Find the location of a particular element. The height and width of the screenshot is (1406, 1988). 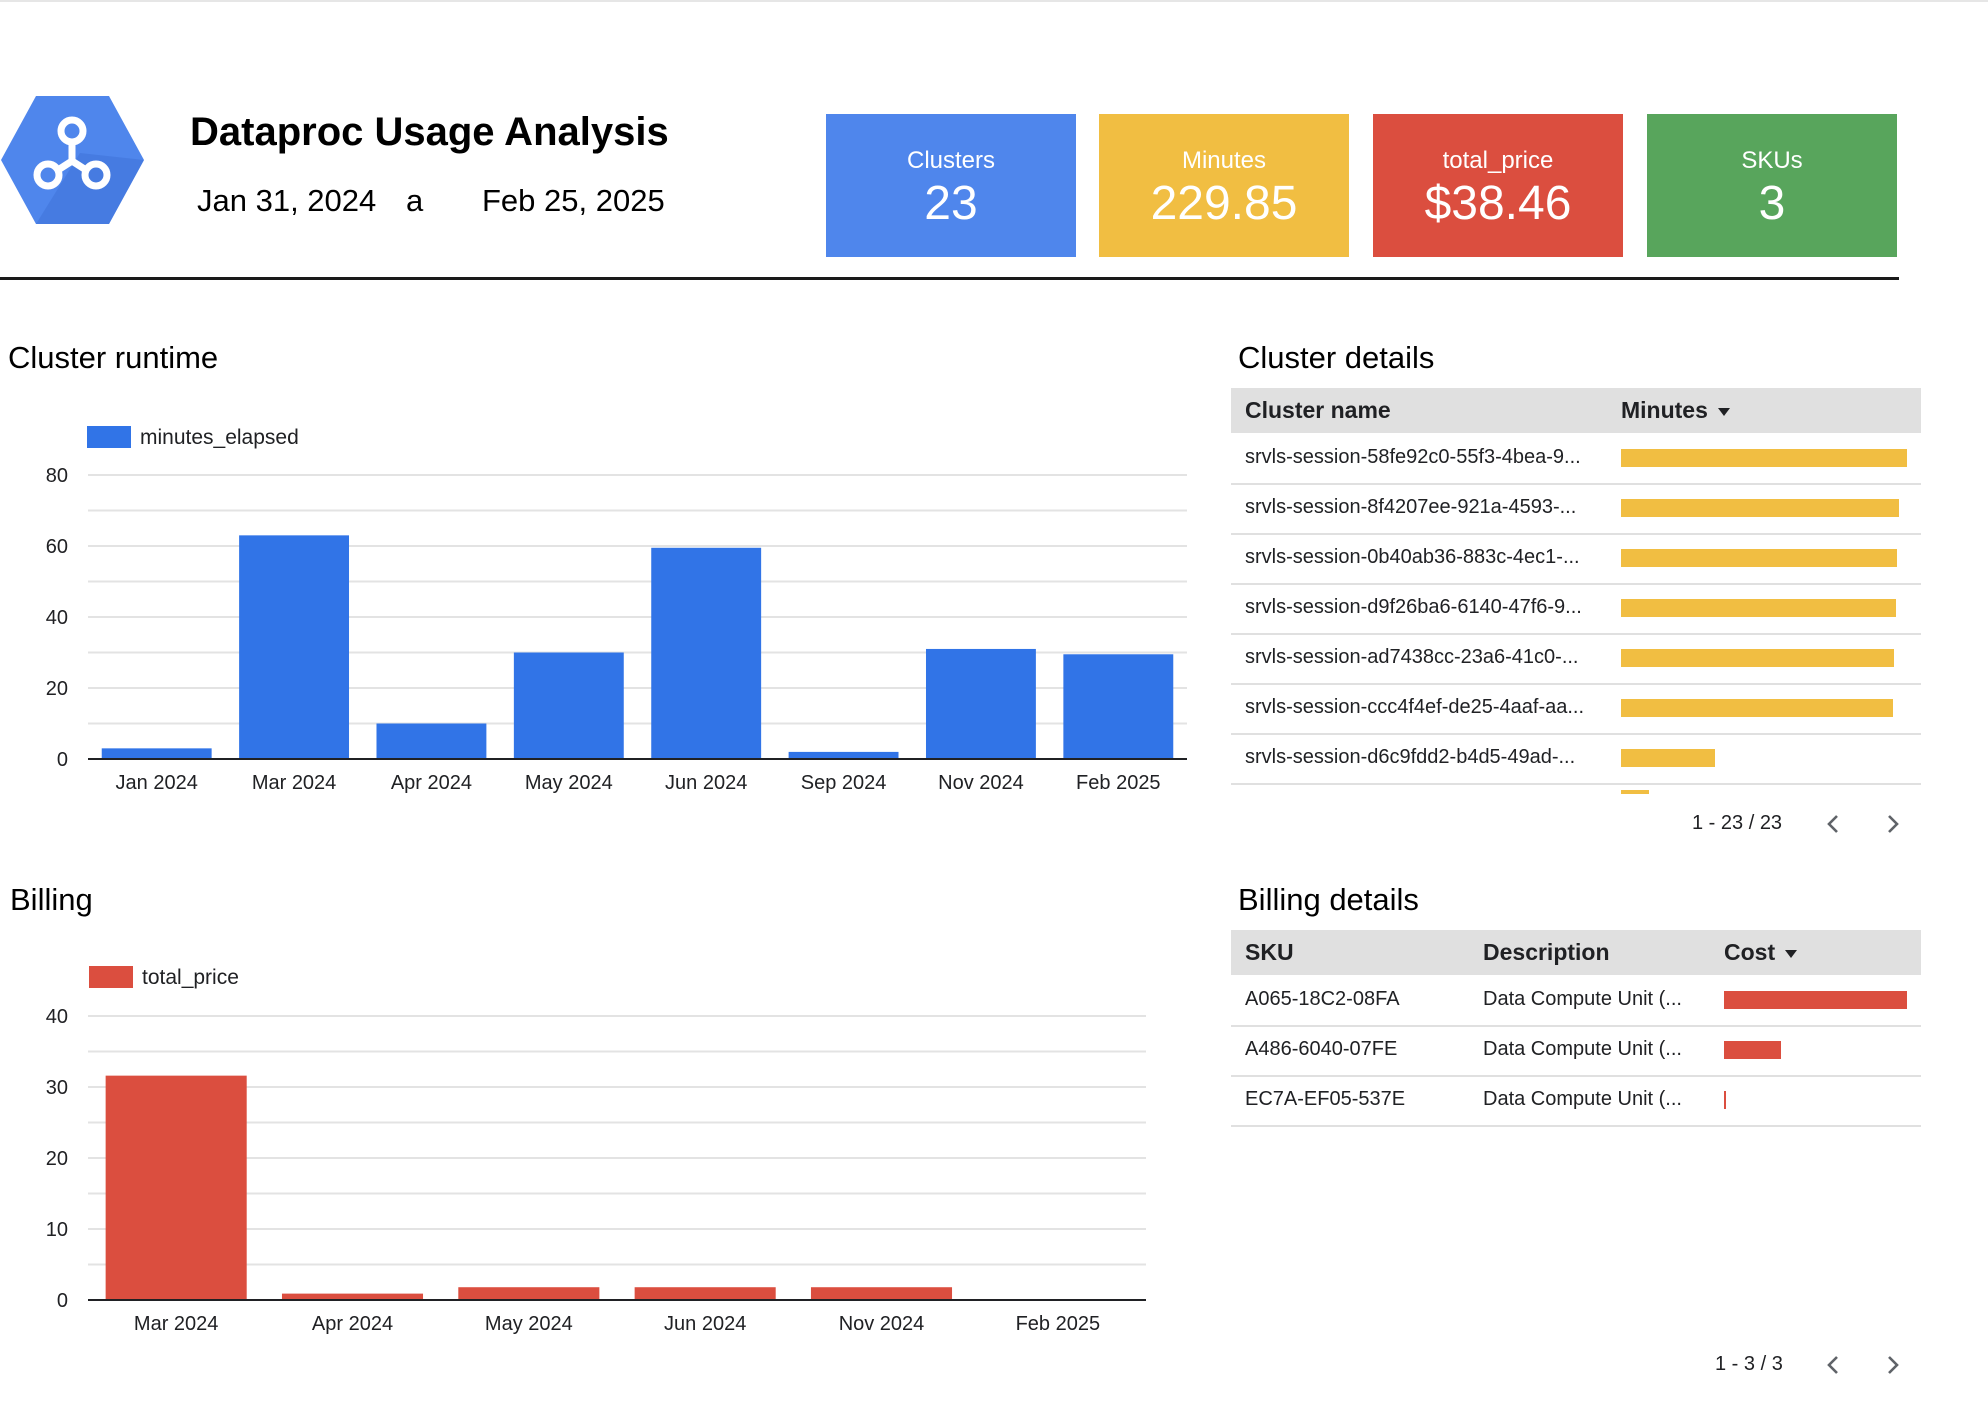

billing-chart-title: Billing is located at coordinates (51, 899).